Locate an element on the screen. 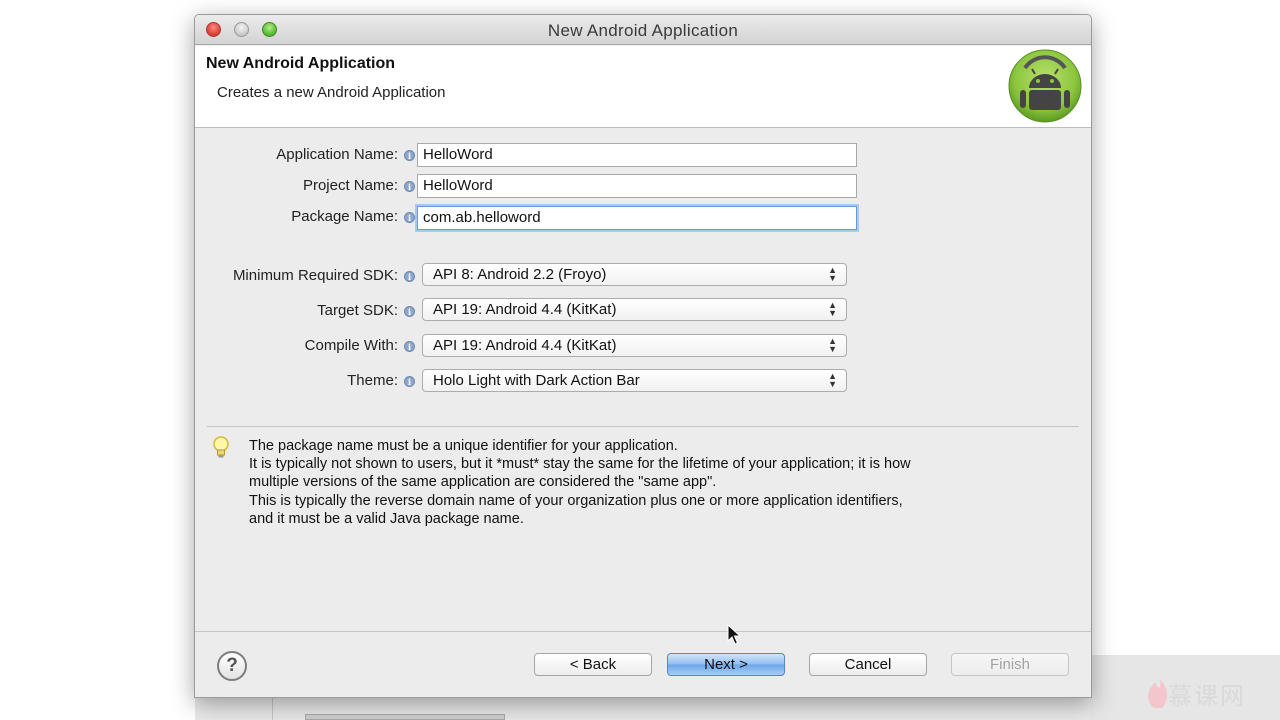 Image resolution: width=1280 pixels, height=720 pixels. form-separator is located at coordinates (643, 426).